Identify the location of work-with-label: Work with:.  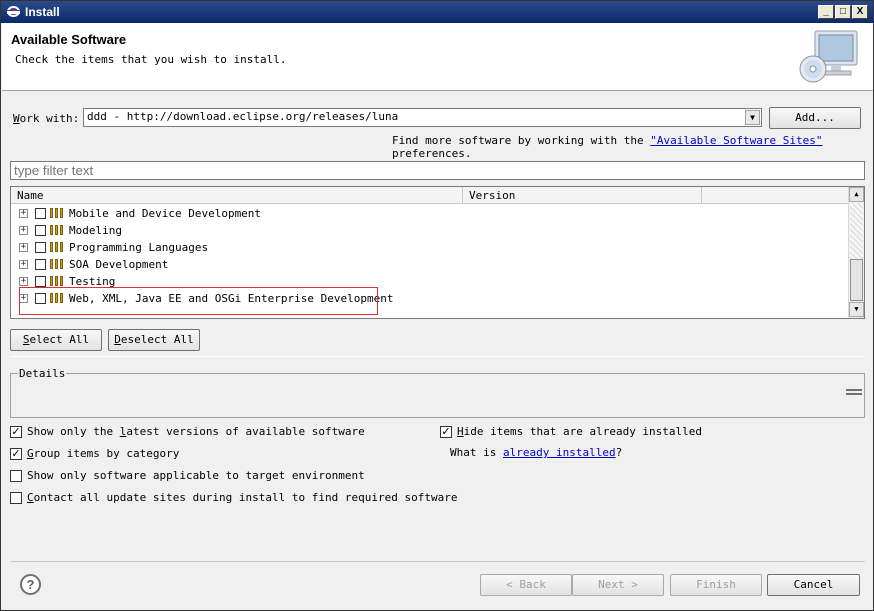
(46, 118).